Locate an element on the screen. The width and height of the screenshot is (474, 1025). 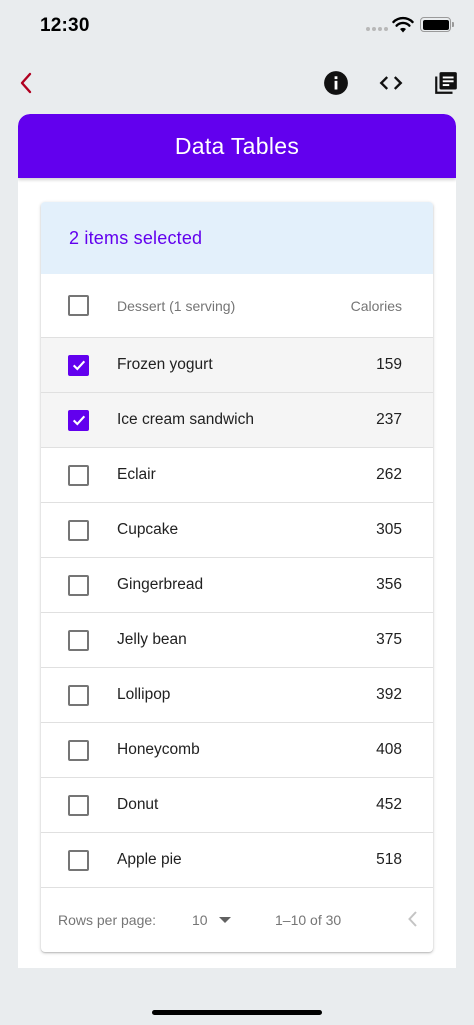
dessert-name-cell: Jelly bean is located at coordinates (152, 639).